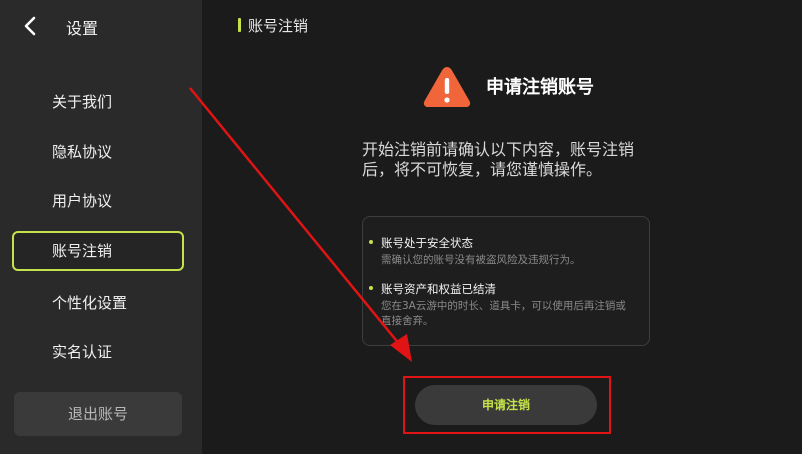 This screenshot has height=454, width=802. Describe the element at coordinates (498, 159) in the screenshot. I see `cancellation-notice: 开始注销前请确认以下内容，账号注销后，将不可恢复，请您谨慎操作。` at that location.